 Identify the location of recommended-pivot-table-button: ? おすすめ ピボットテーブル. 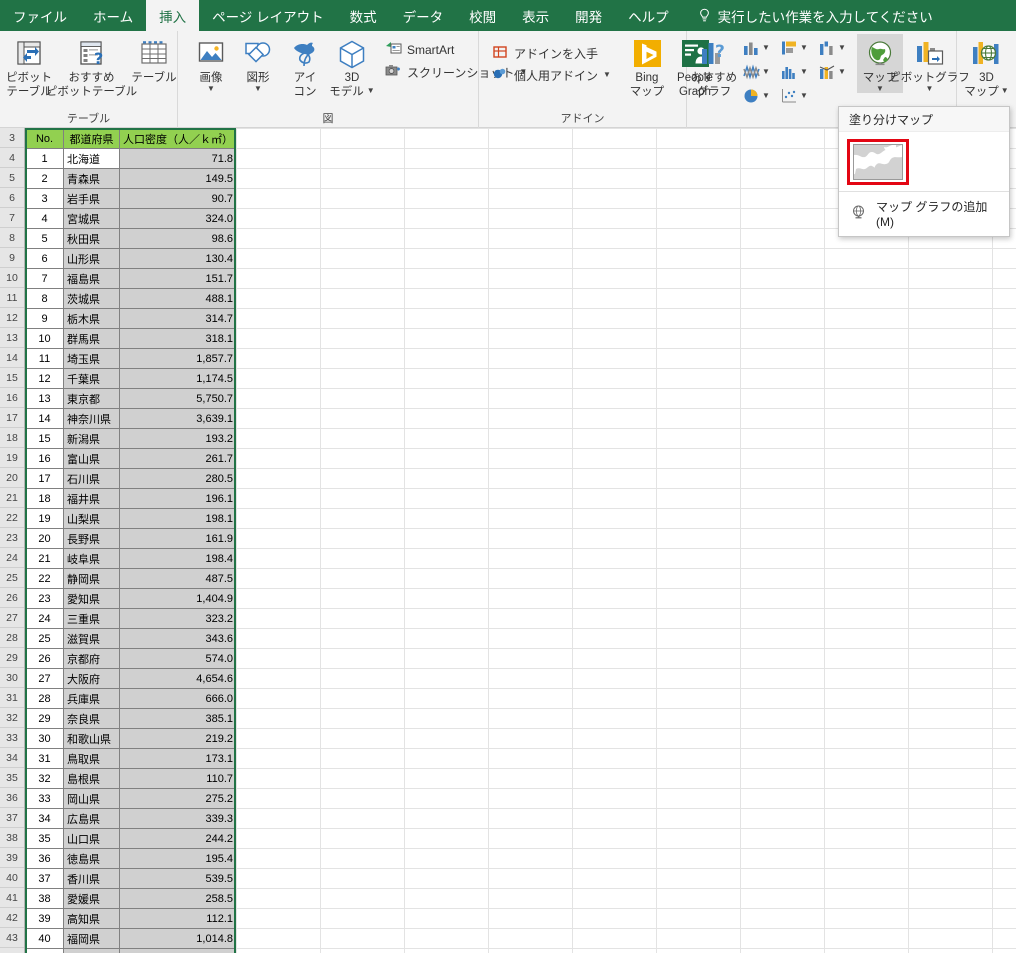
(91, 66).